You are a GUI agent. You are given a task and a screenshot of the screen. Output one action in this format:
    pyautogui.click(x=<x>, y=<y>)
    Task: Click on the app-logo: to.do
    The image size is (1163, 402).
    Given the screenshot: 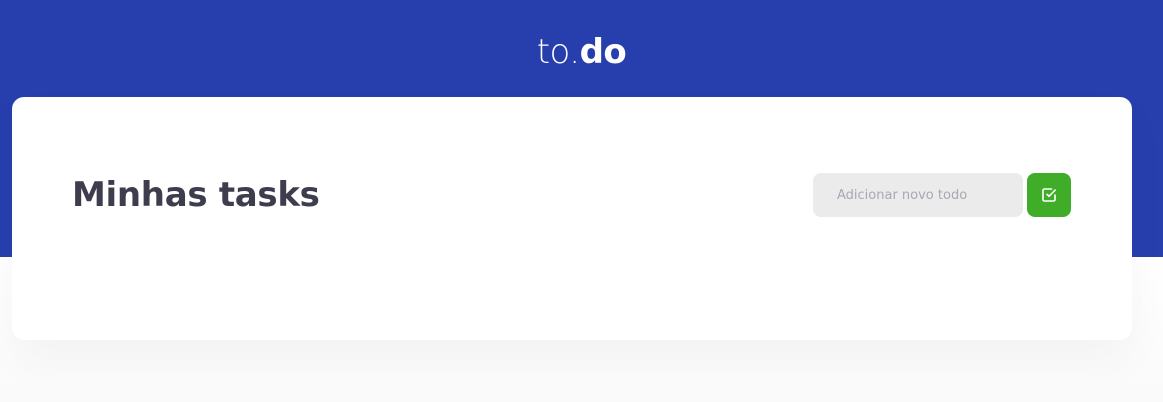 What is the action you would take?
    pyautogui.click(x=581, y=52)
    